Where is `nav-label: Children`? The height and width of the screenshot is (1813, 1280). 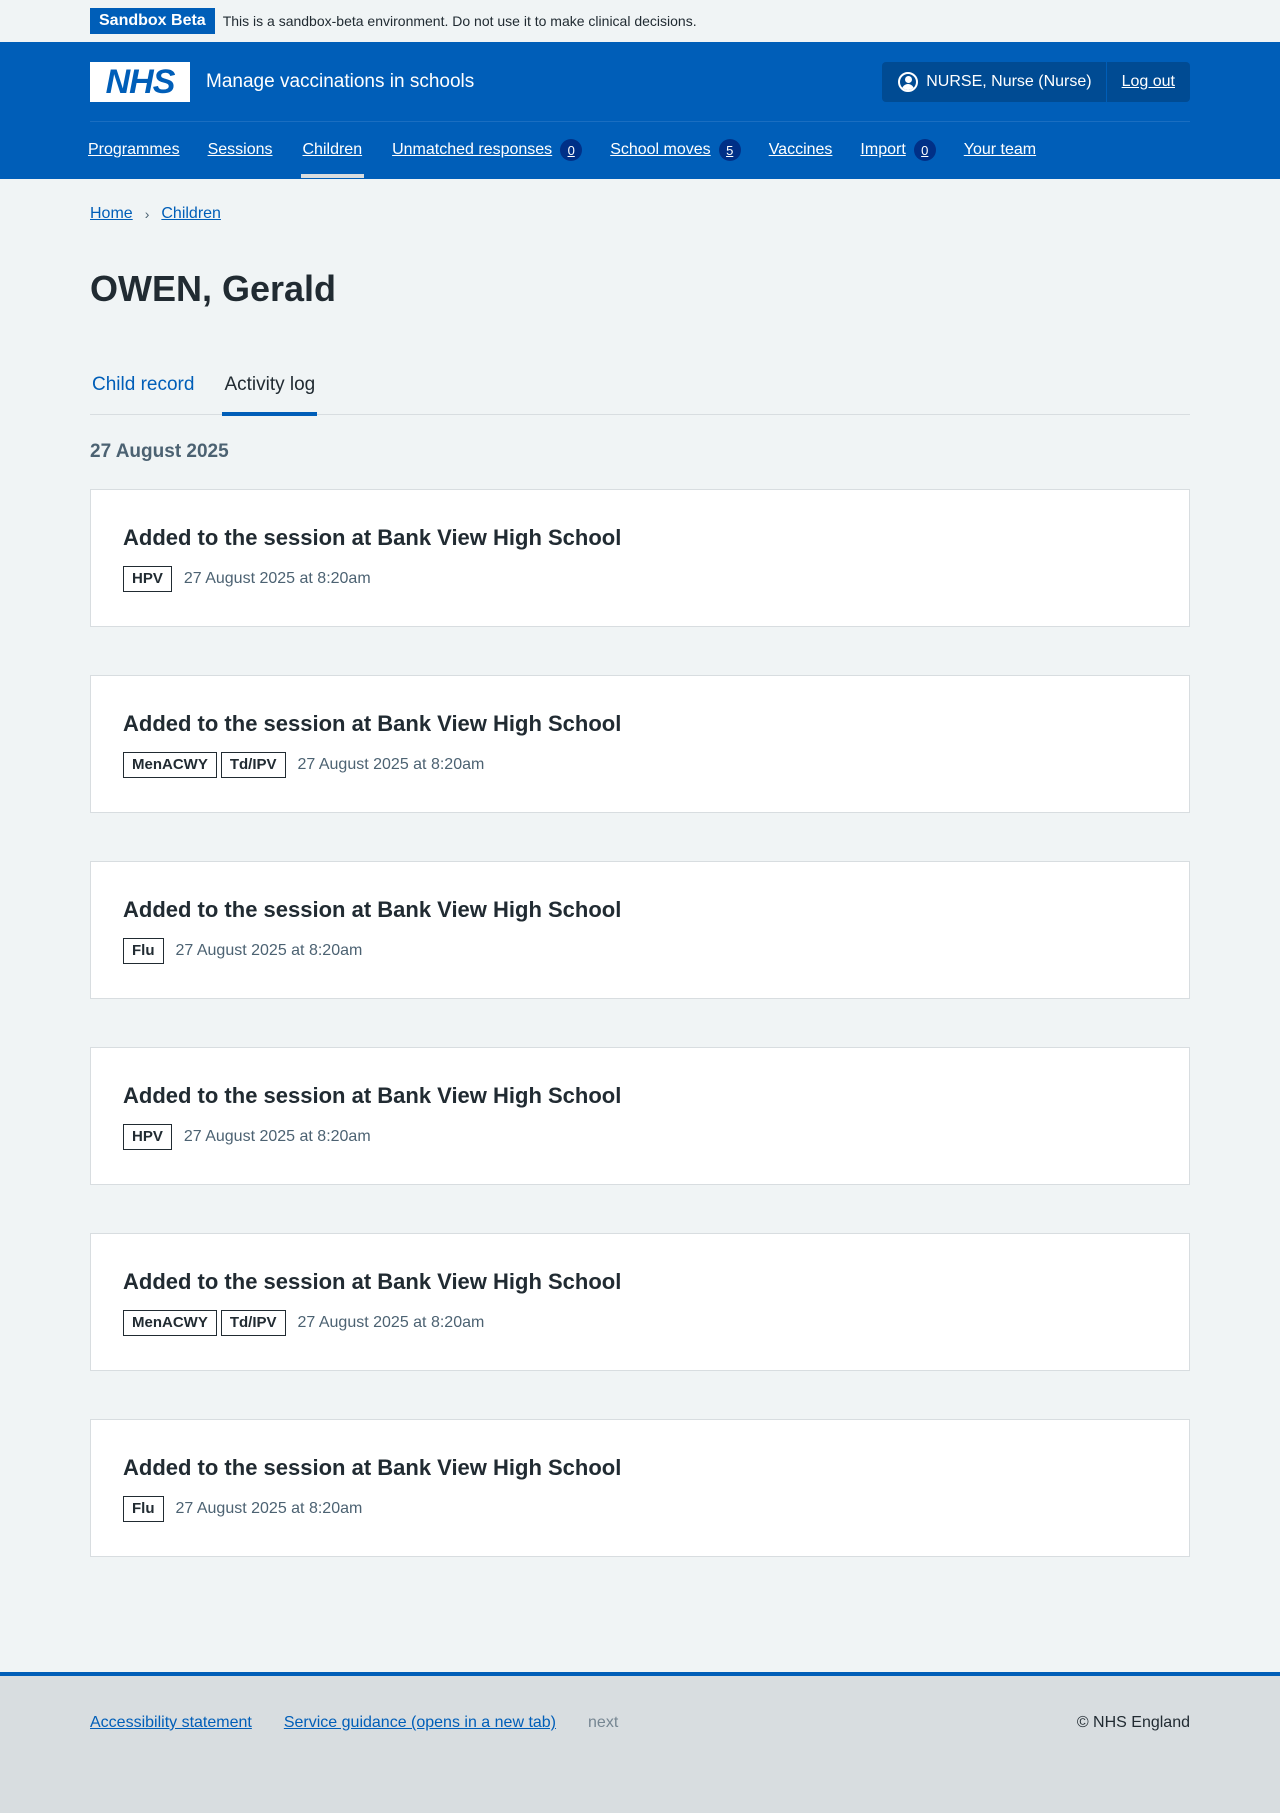
nav-label: Children is located at coordinates (332, 149).